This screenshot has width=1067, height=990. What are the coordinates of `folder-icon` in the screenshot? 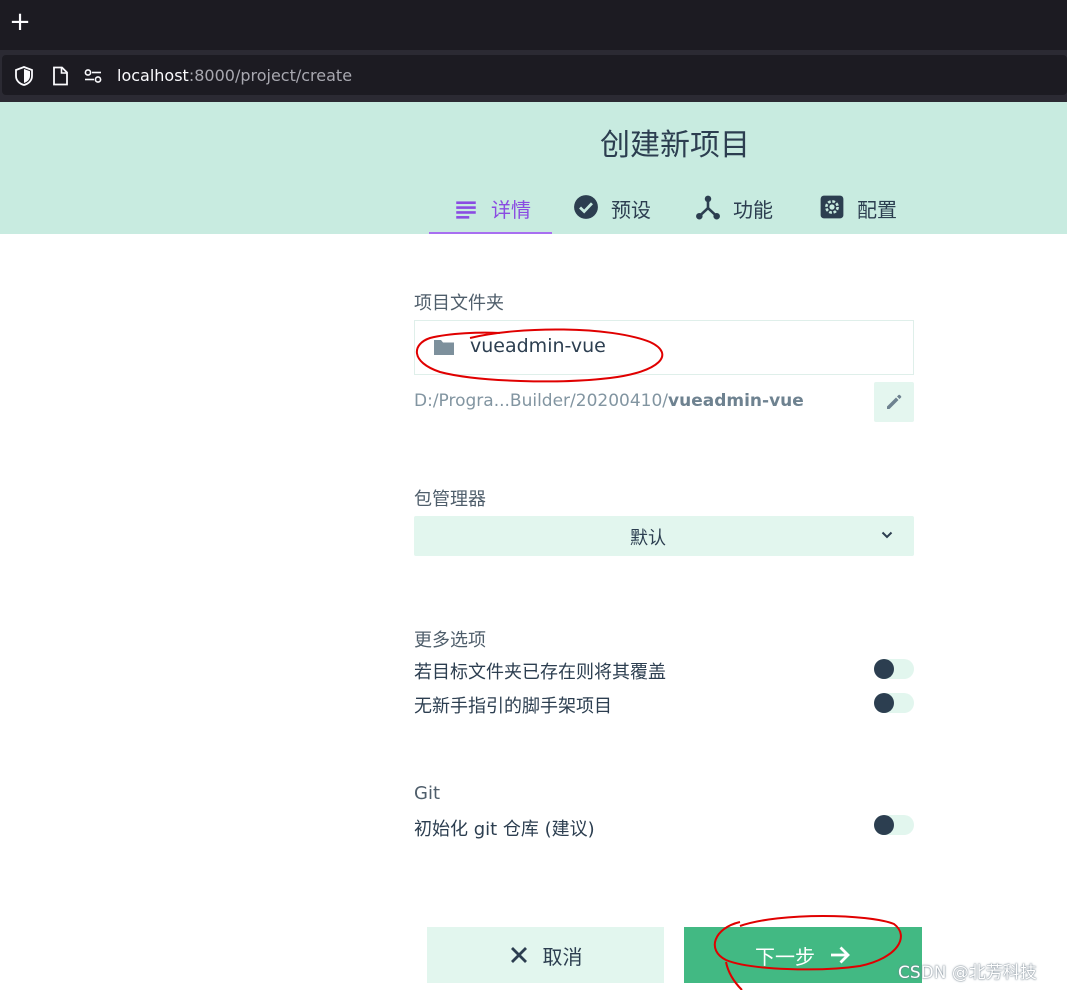 It's located at (444, 347).